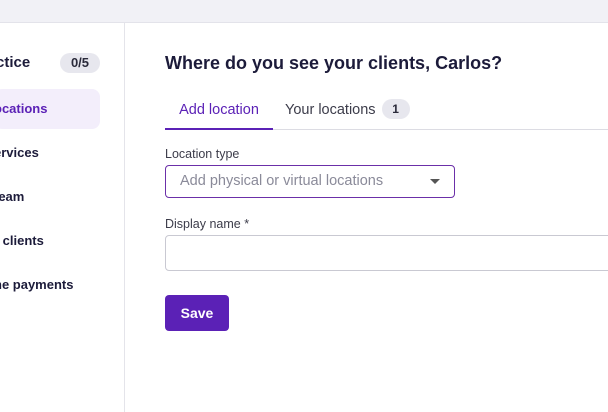 This screenshot has width=608, height=412. I want to click on location-type-label: Location type, so click(202, 154).